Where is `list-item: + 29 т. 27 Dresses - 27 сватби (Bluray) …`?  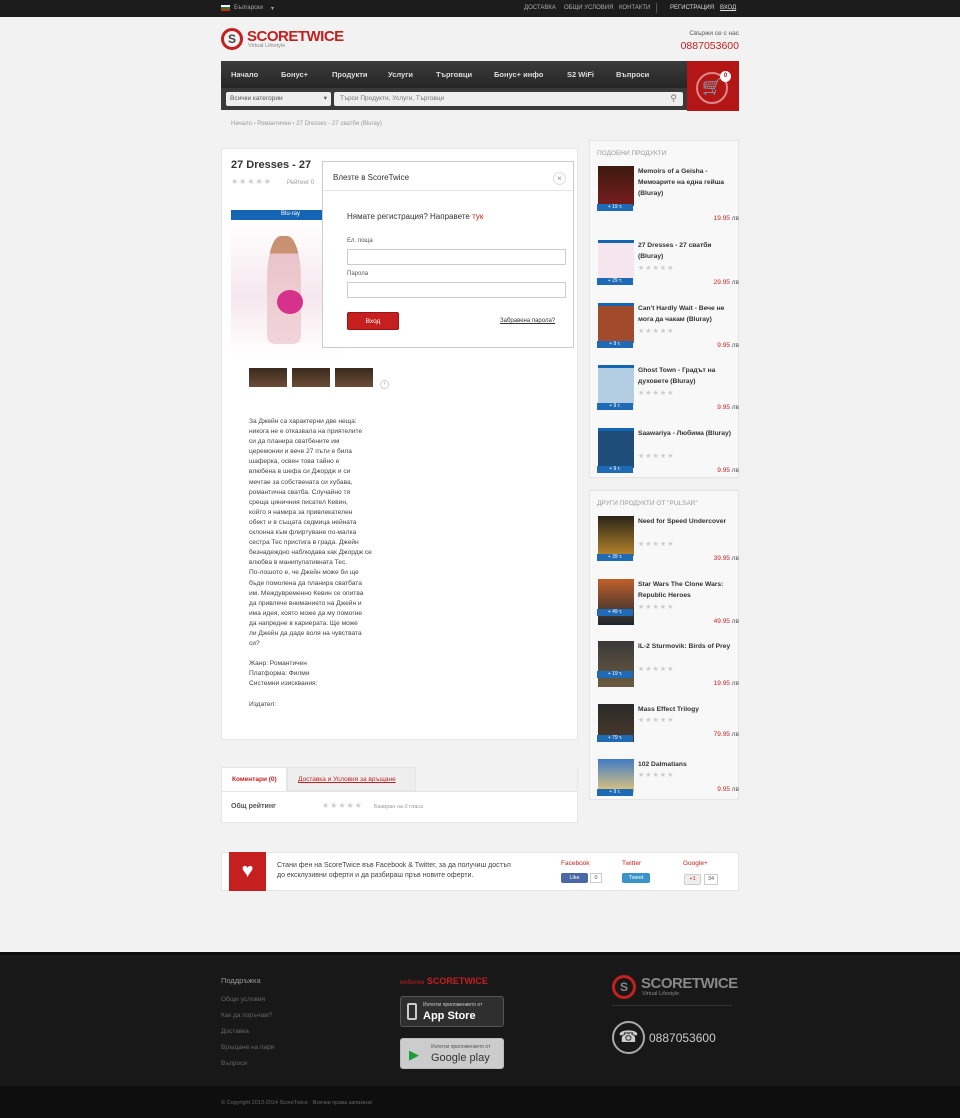
list-item: + 29 т. 27 Dresses - 27 сватби (Bluray) … is located at coordinates (669, 270).